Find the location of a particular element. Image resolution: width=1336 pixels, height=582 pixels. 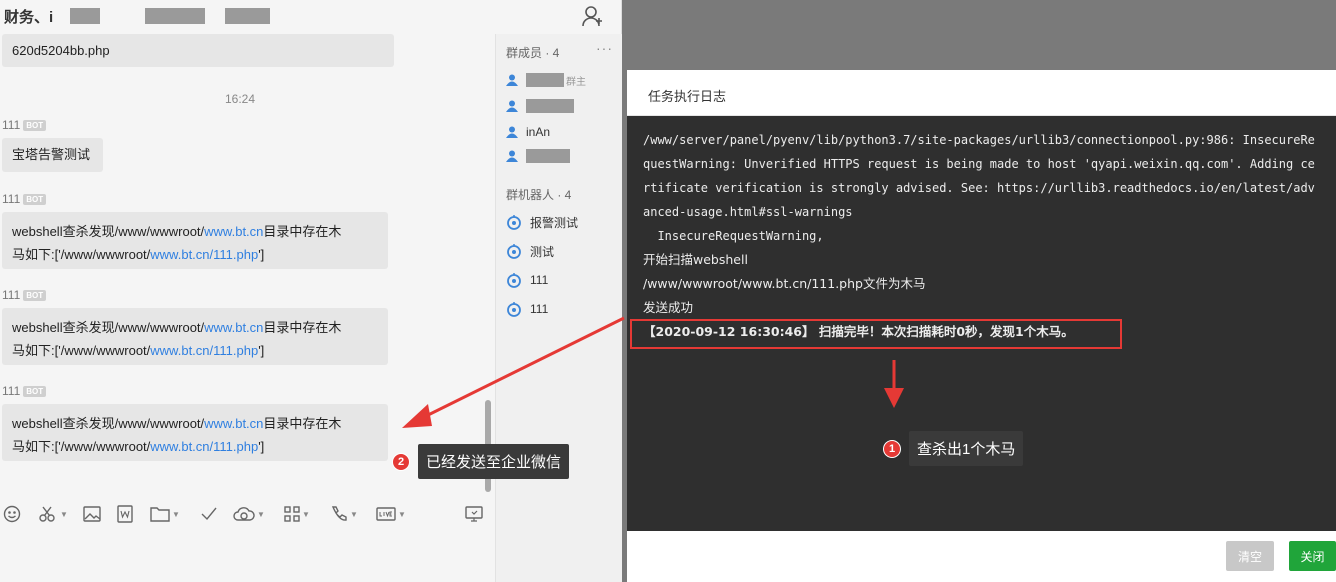

annotation-number: 2 is located at coordinates (401, 461).